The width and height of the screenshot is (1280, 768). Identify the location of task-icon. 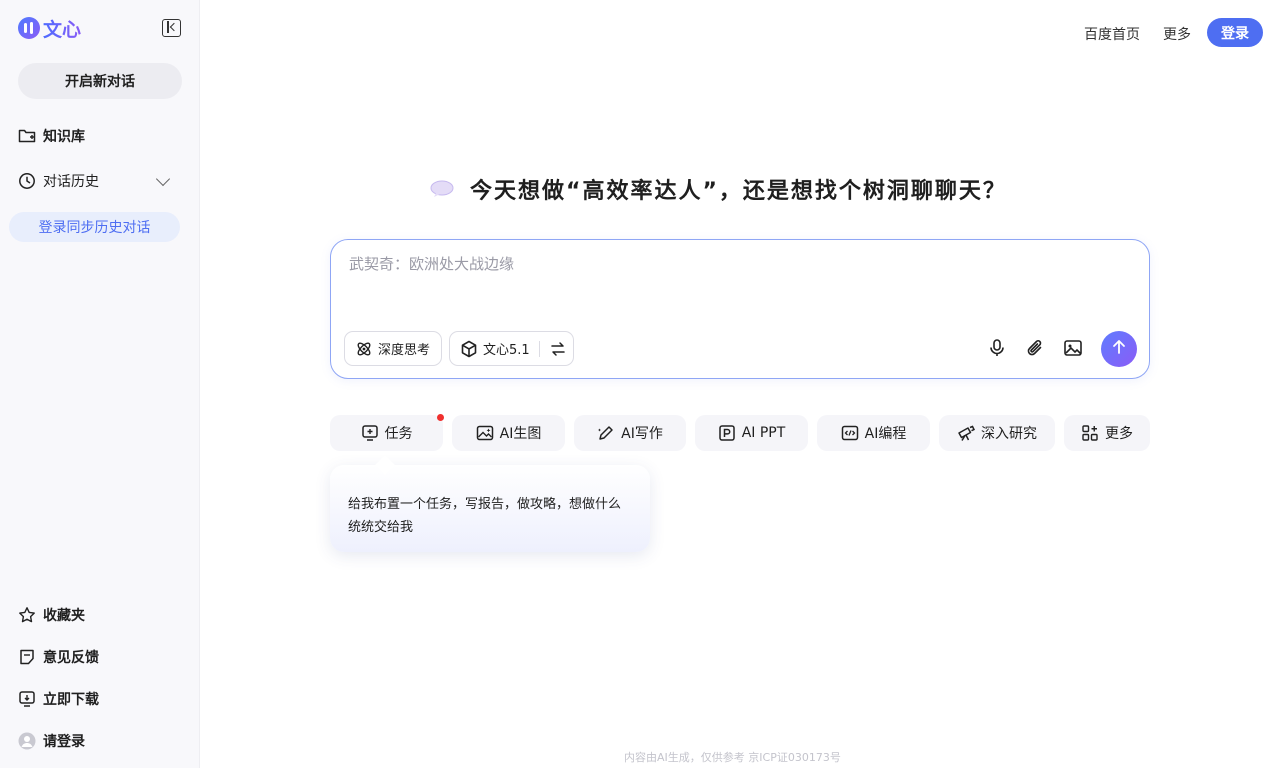
(370, 433).